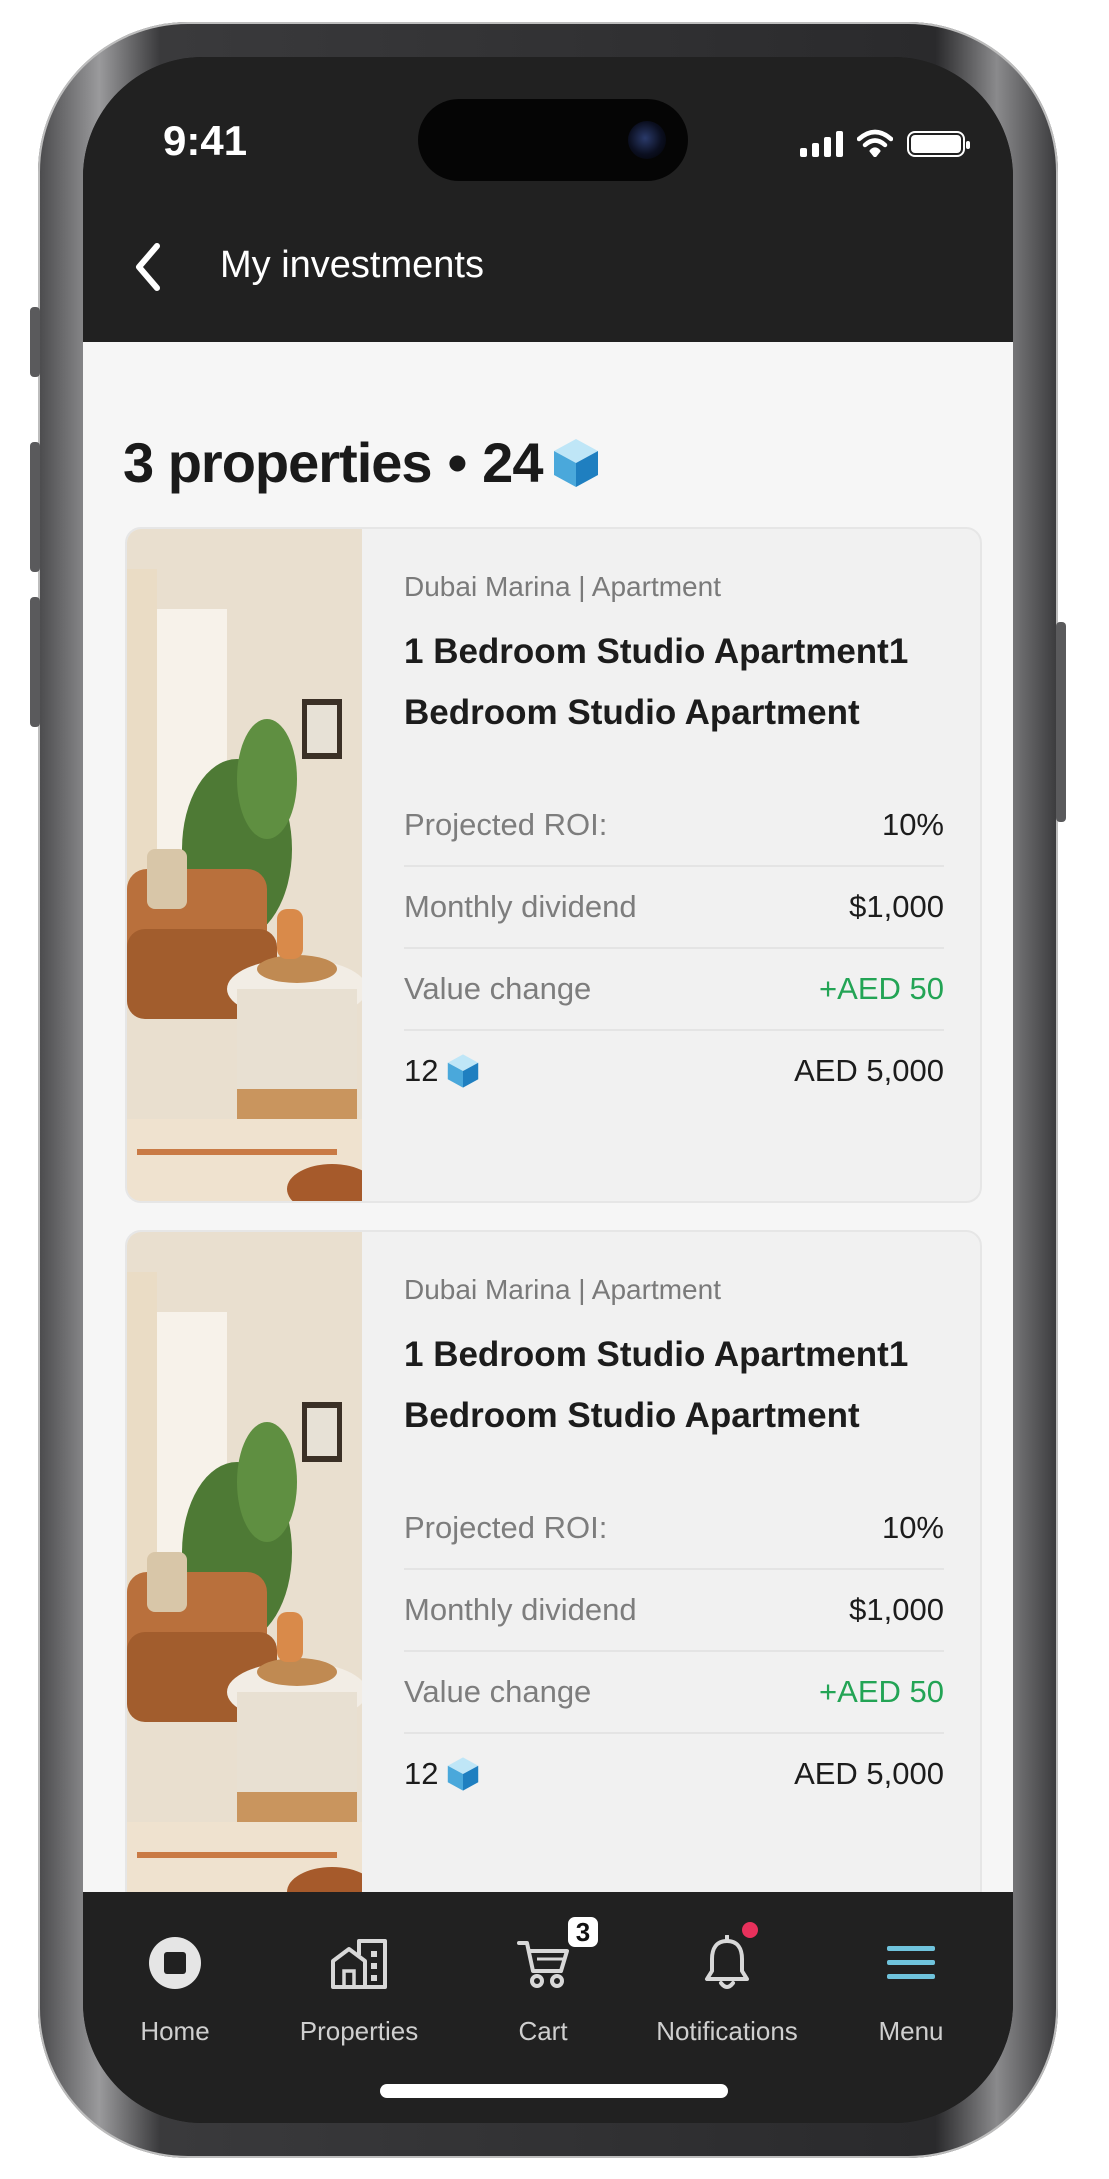 This screenshot has height=2179, width=1109. Describe the element at coordinates (278, 462) in the screenshot. I see `properties-count: 3 properties` at that location.